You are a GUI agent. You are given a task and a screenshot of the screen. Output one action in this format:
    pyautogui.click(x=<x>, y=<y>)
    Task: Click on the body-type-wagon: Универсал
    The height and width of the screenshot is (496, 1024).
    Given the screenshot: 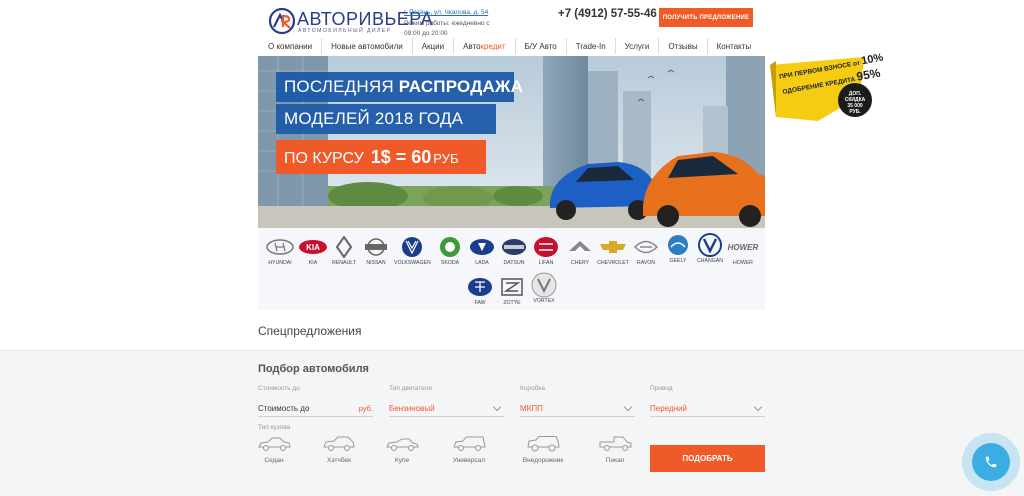 What is the action you would take?
    pyautogui.click(x=469, y=450)
    